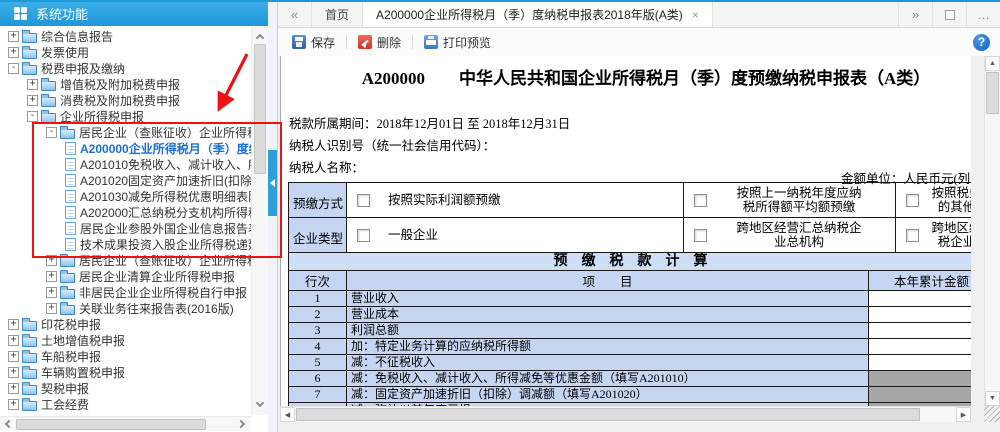 The image size is (1000, 432). What do you see at coordinates (134, 276) in the screenshot?
I see `tree-item-folder: + 居民企业清算企业所得税申报` at bounding box center [134, 276].